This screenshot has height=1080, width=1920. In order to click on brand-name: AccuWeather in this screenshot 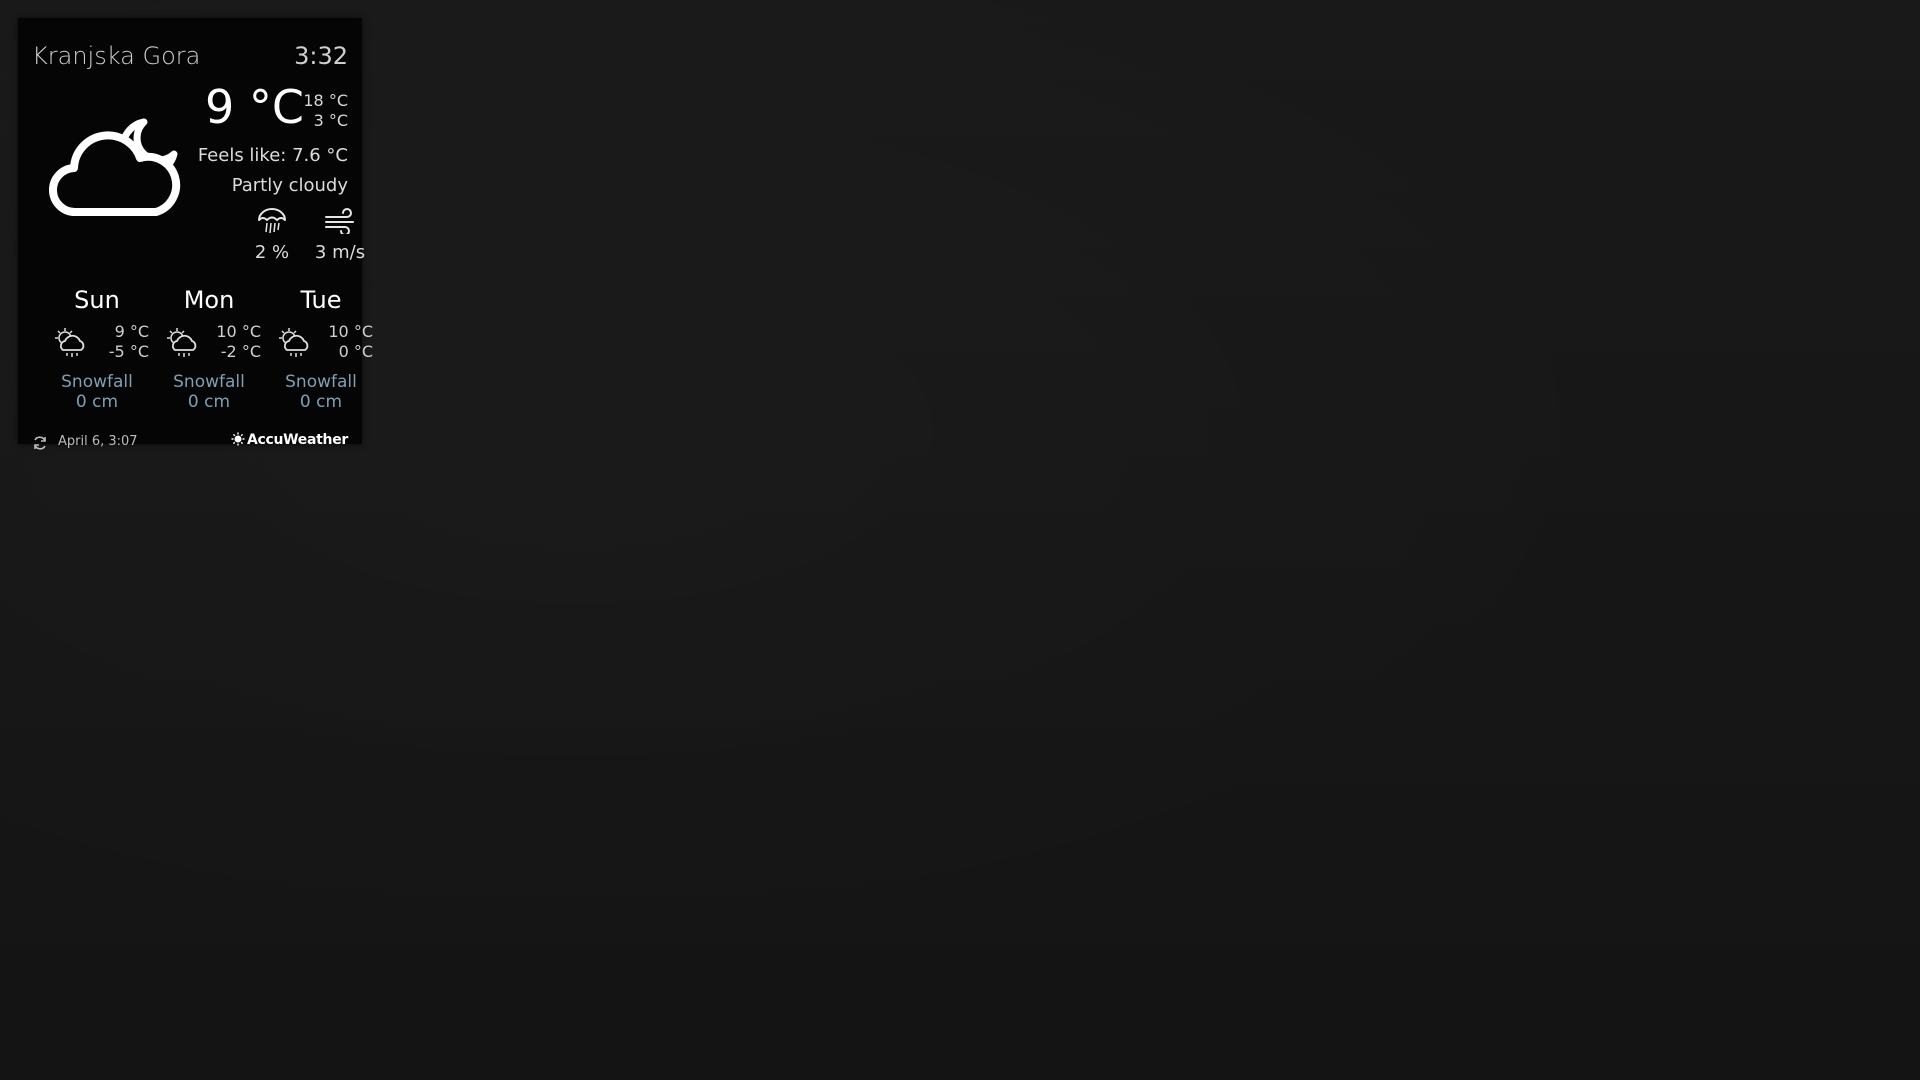, I will do `click(297, 440)`.